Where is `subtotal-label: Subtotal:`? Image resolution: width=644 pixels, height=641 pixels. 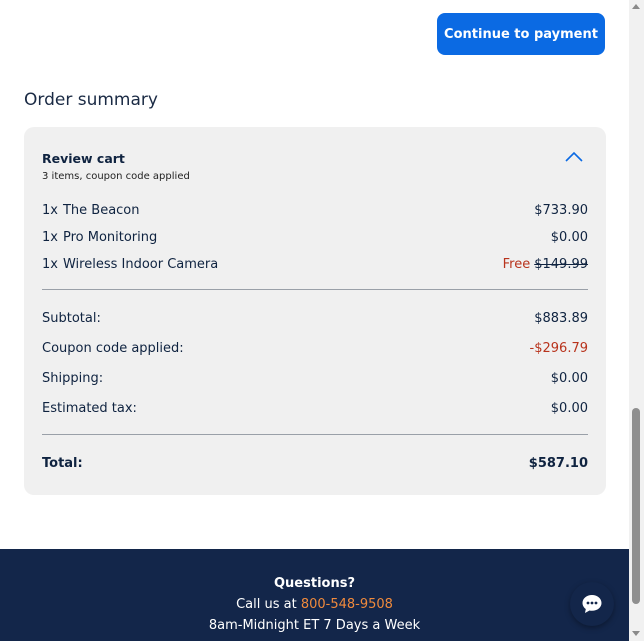 subtotal-label: Subtotal: is located at coordinates (71, 318).